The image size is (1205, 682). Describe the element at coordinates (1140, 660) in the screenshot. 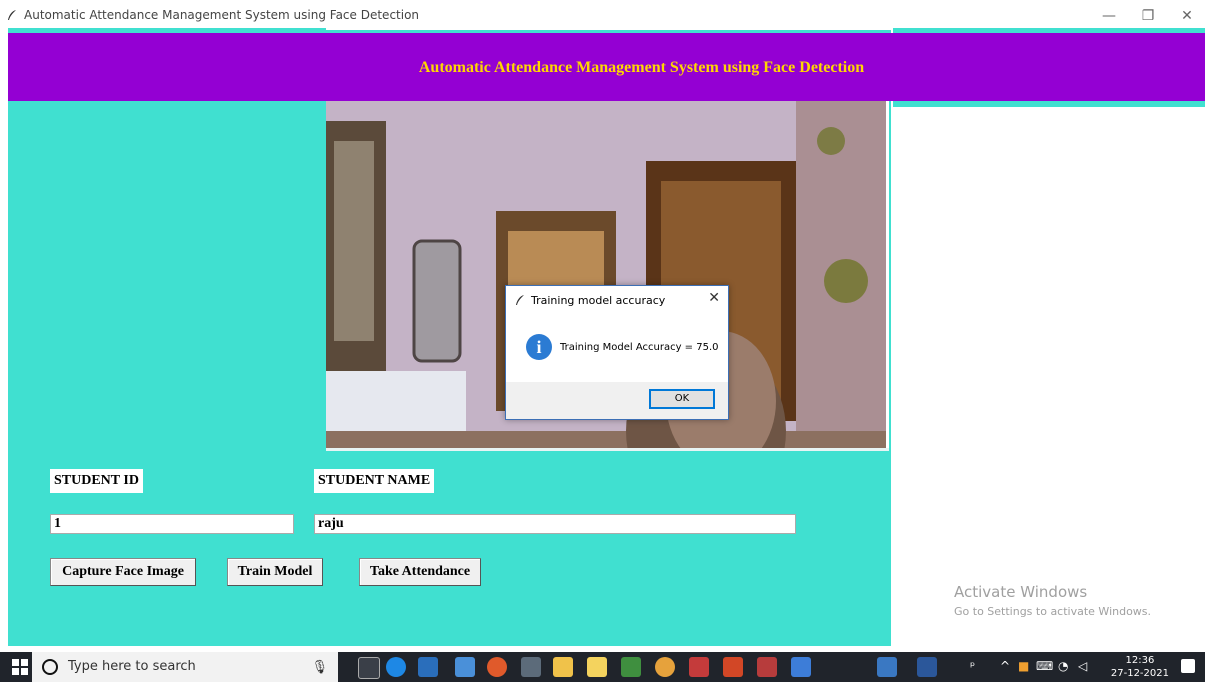

I see `clock-time: 12:36` at that location.